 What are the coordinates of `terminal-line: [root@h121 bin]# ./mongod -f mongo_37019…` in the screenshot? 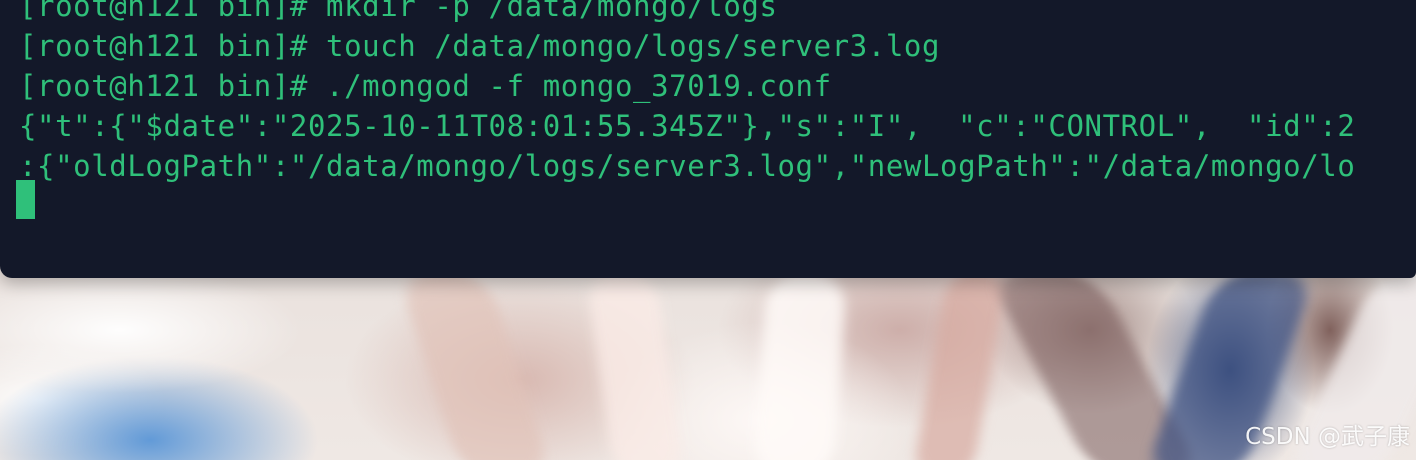 It's located at (425, 86).